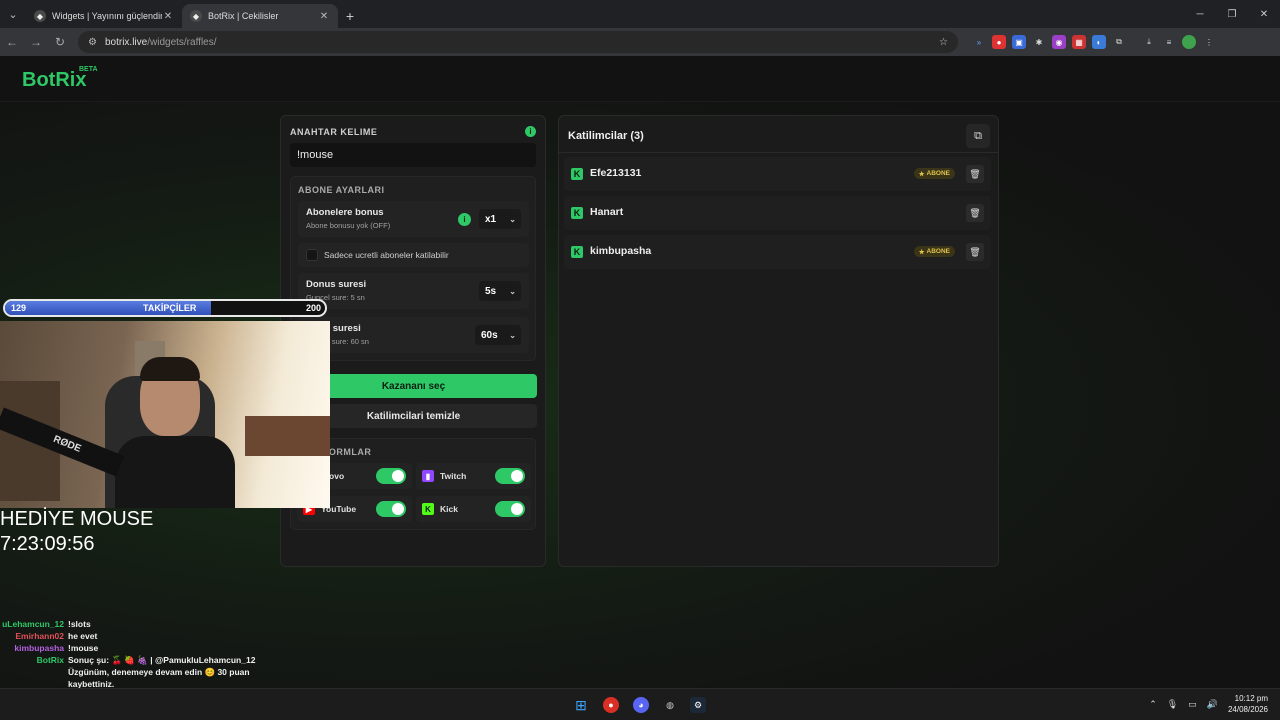 The height and width of the screenshot is (720, 1280). I want to click on duration-row: Donus suresi Guncel sure: 5 sn 5s ⌄, so click(413, 291).